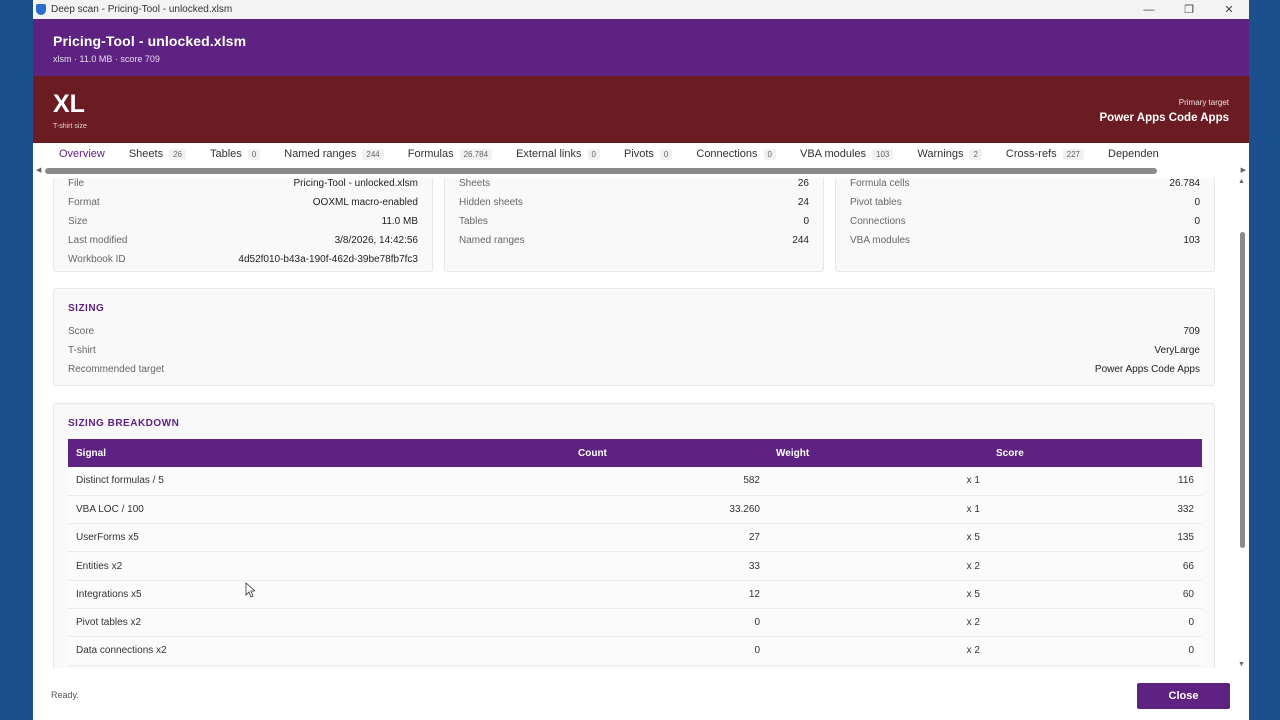 The width and height of the screenshot is (1280, 720). I want to click on kv-key: Connections, so click(878, 221).